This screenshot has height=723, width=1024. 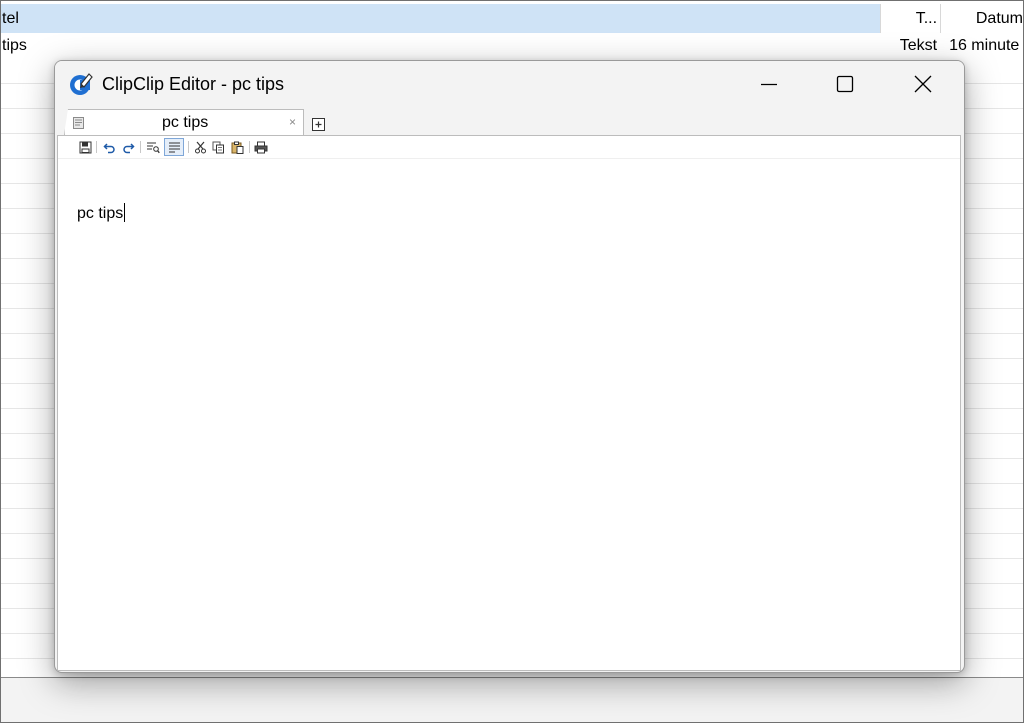 What do you see at coordinates (441, 18) in the screenshot?
I see `column-header-title: tel` at bounding box center [441, 18].